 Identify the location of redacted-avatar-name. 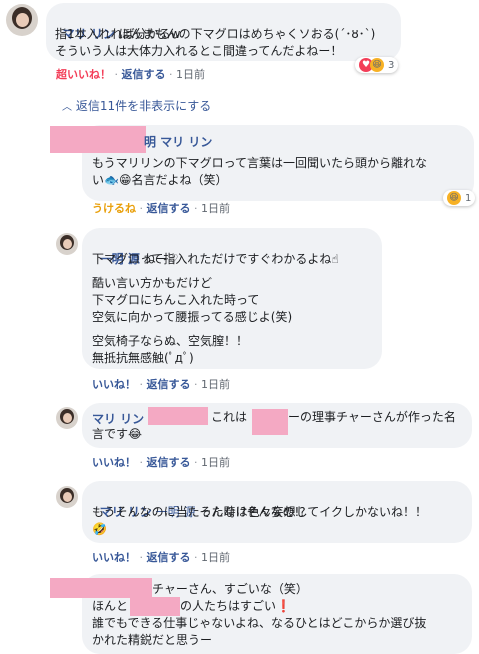
(101, 588).